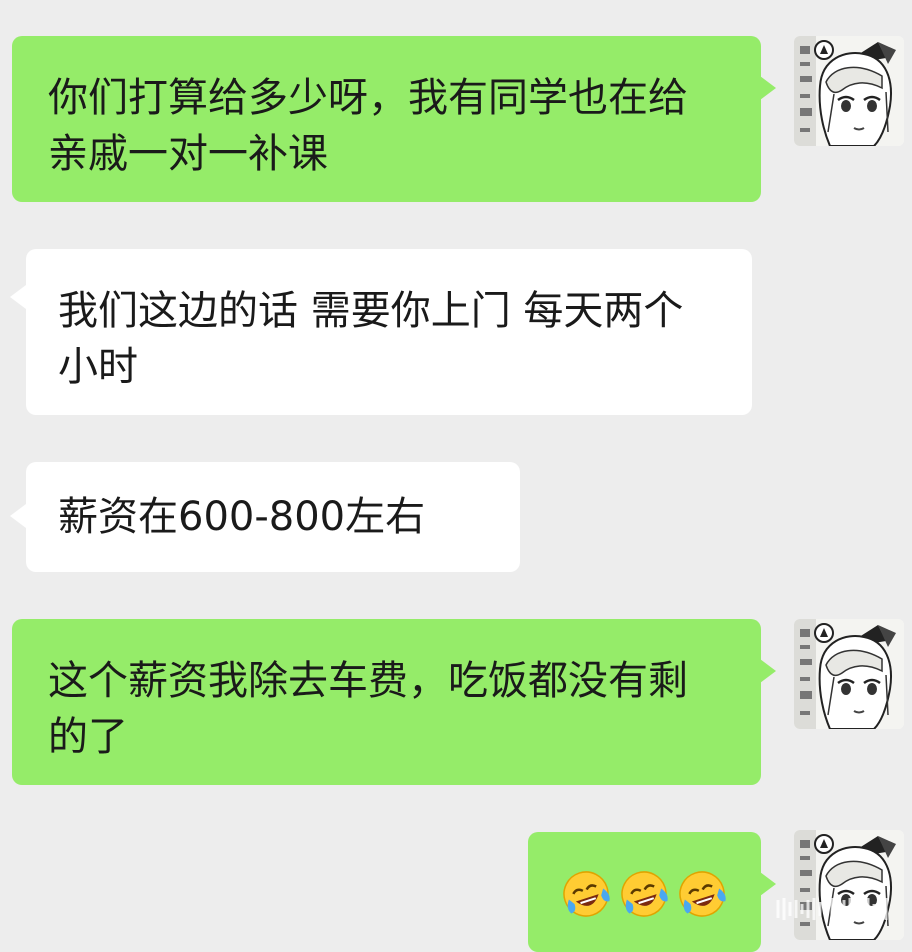 Image resolution: width=912 pixels, height=952 pixels. I want to click on incoming-message-bubble: 我们这边的话 需要你上门 每天两个小时, so click(389, 332).